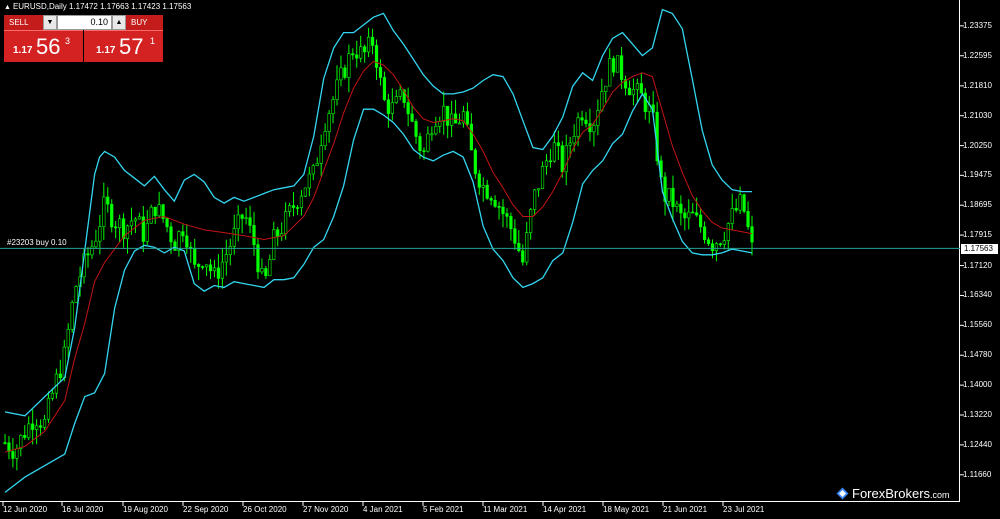  Describe the element at coordinates (23, 22) in the screenshot. I see `sell-label: SELL` at that location.